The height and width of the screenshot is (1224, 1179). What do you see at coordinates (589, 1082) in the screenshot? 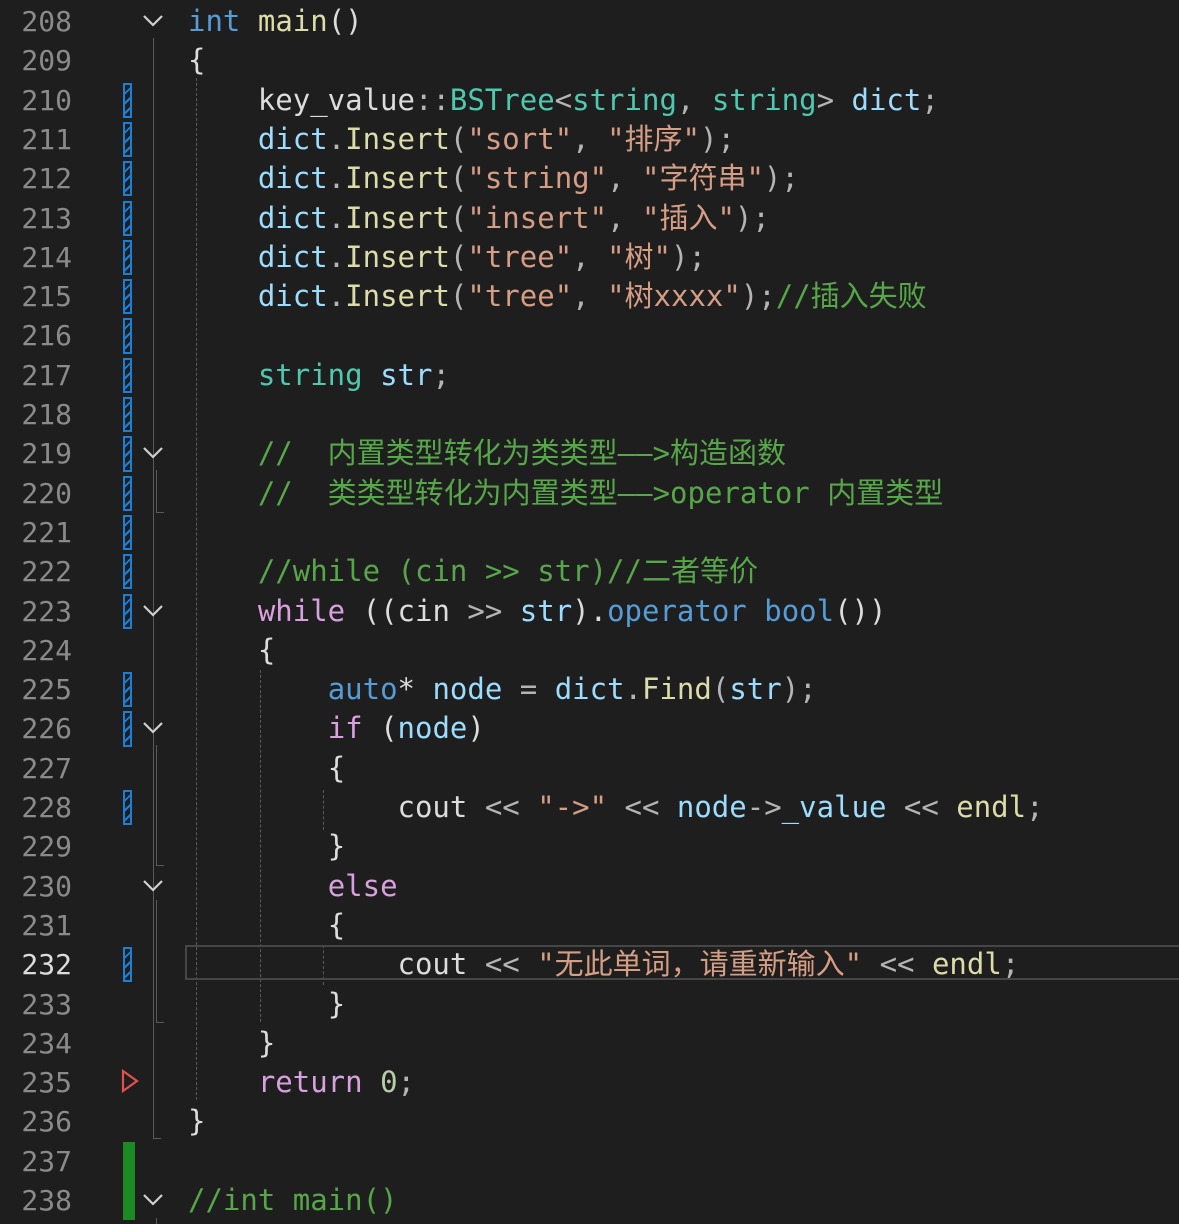
I see `code-line: 235 return 0;` at bounding box center [589, 1082].